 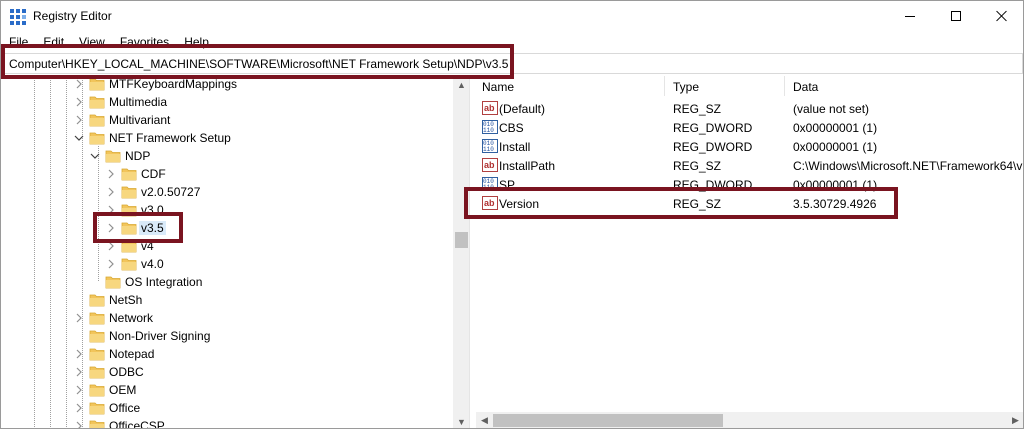 What do you see at coordinates (137, 423) in the screenshot?
I see `tree-item-label: OfficeCSP` at bounding box center [137, 423].